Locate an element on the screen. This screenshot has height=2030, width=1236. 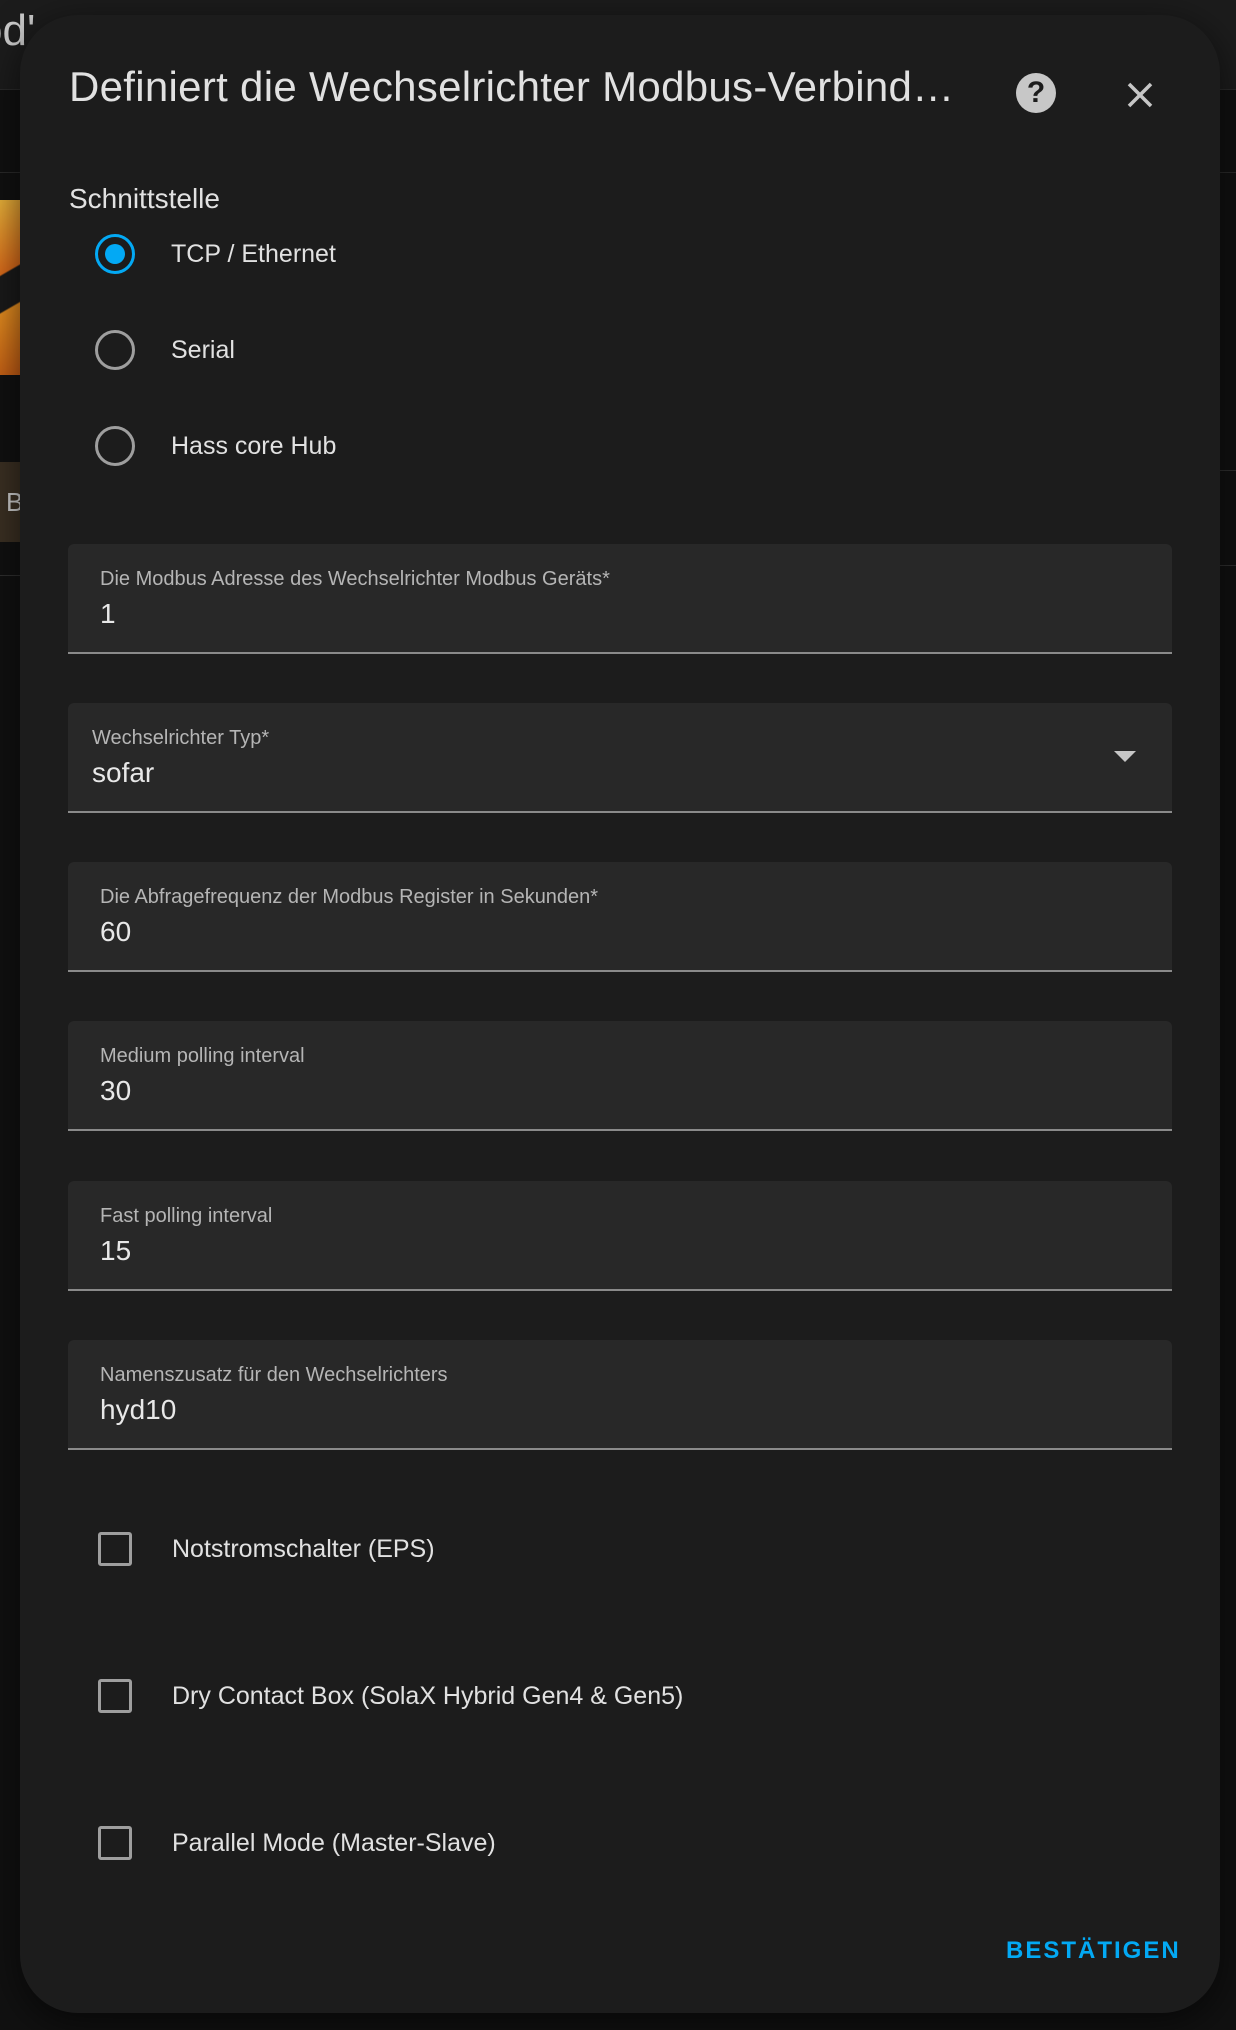
help-circle-icon: ? is located at coordinates (1036, 93).